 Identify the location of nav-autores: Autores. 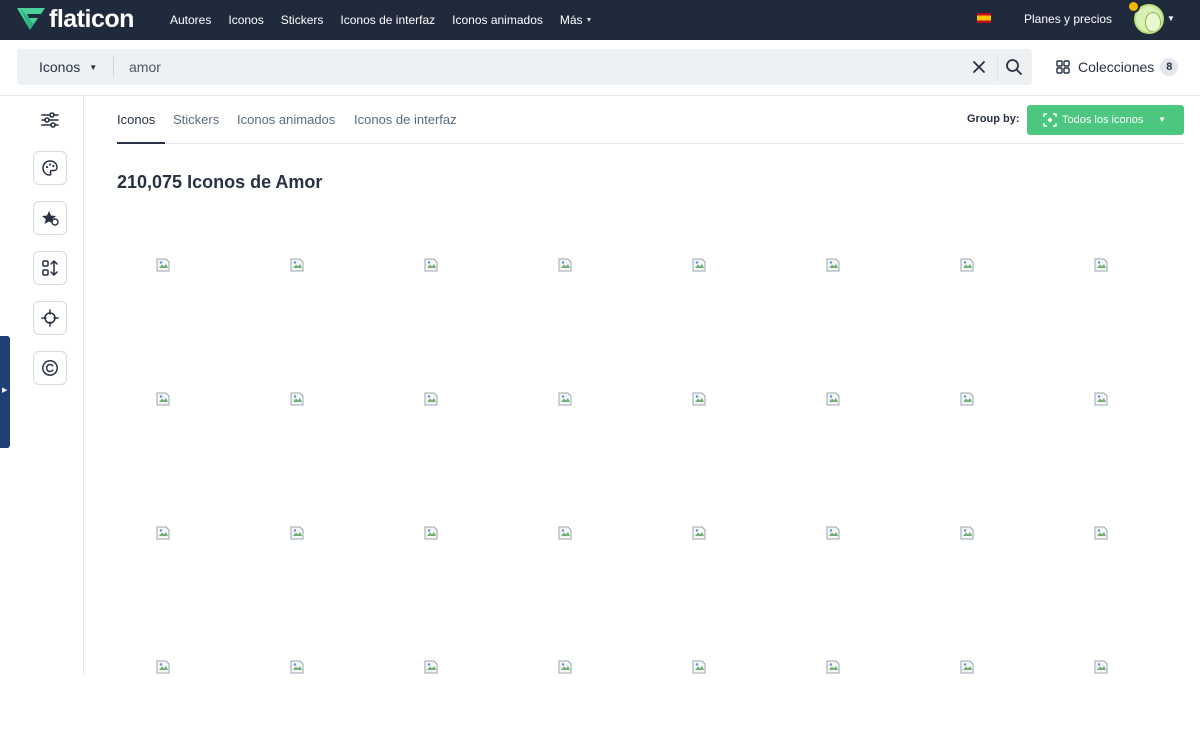
(190, 20).